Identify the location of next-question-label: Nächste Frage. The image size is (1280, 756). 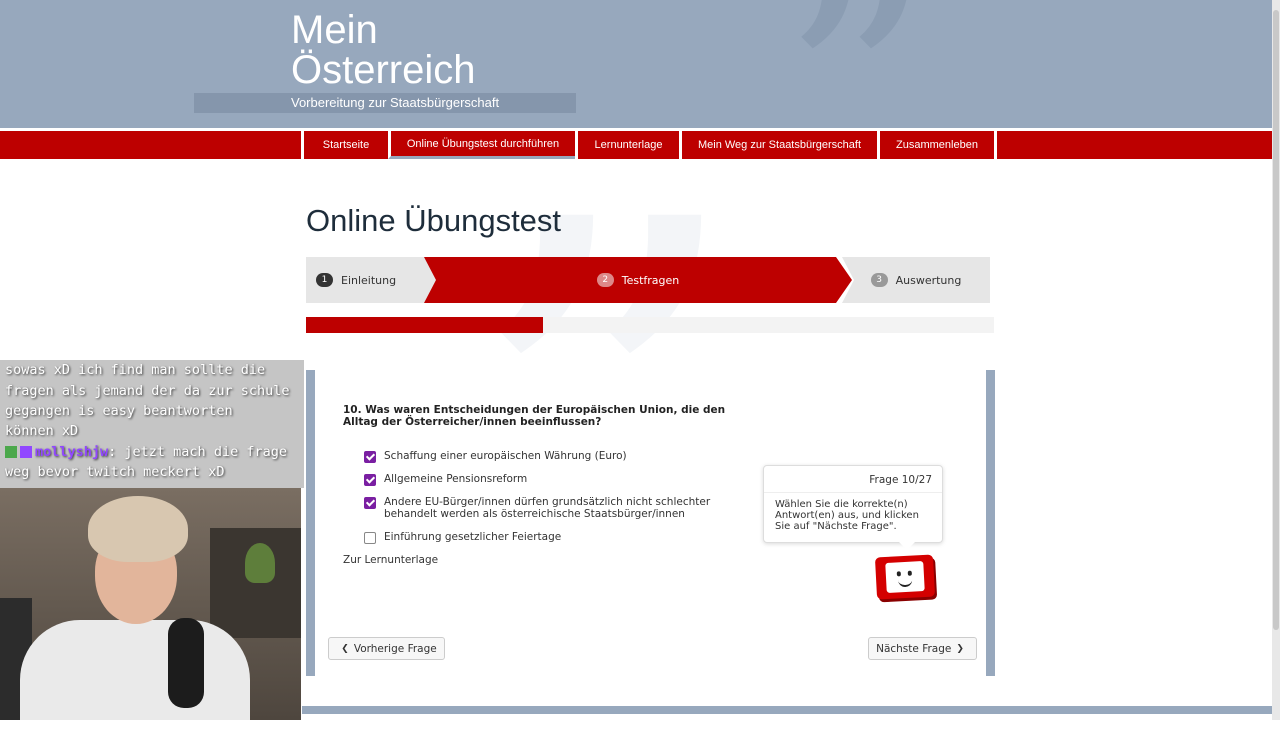
(914, 648).